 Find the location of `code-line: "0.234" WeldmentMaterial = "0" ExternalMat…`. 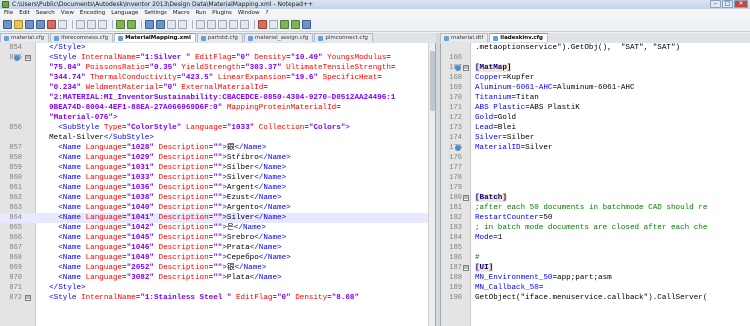

code-line: "0.234" WeldmentMaterial = "0" ExternalMat… is located at coordinates (217, 88).